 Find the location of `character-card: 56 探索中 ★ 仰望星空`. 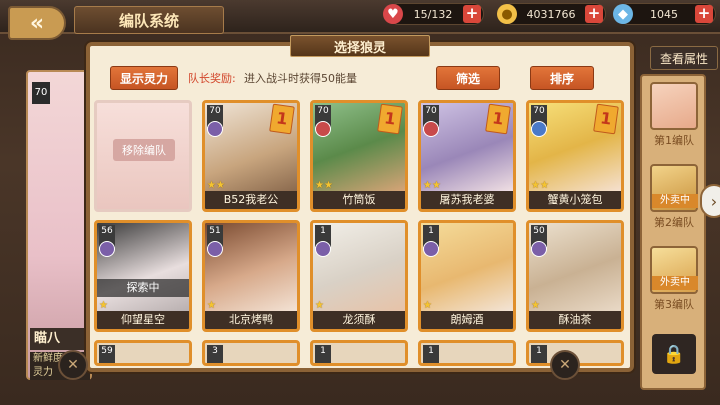

character-card: 56 探索中 ★ 仰望星空 is located at coordinates (143, 276).